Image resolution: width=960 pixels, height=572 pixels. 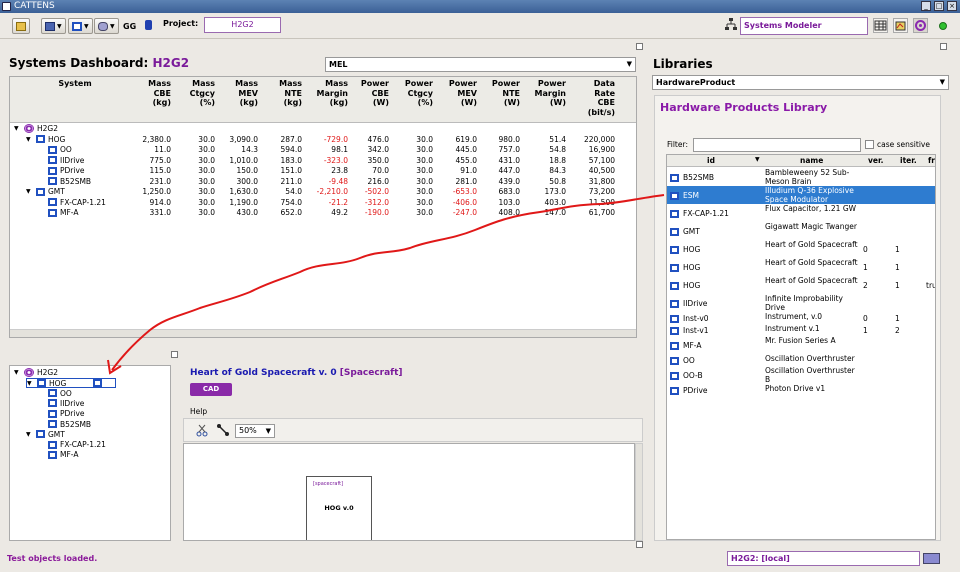 What do you see at coordinates (330, 93) in the screenshot?
I see `column-header: Mass Margin (kg)` at bounding box center [330, 93].